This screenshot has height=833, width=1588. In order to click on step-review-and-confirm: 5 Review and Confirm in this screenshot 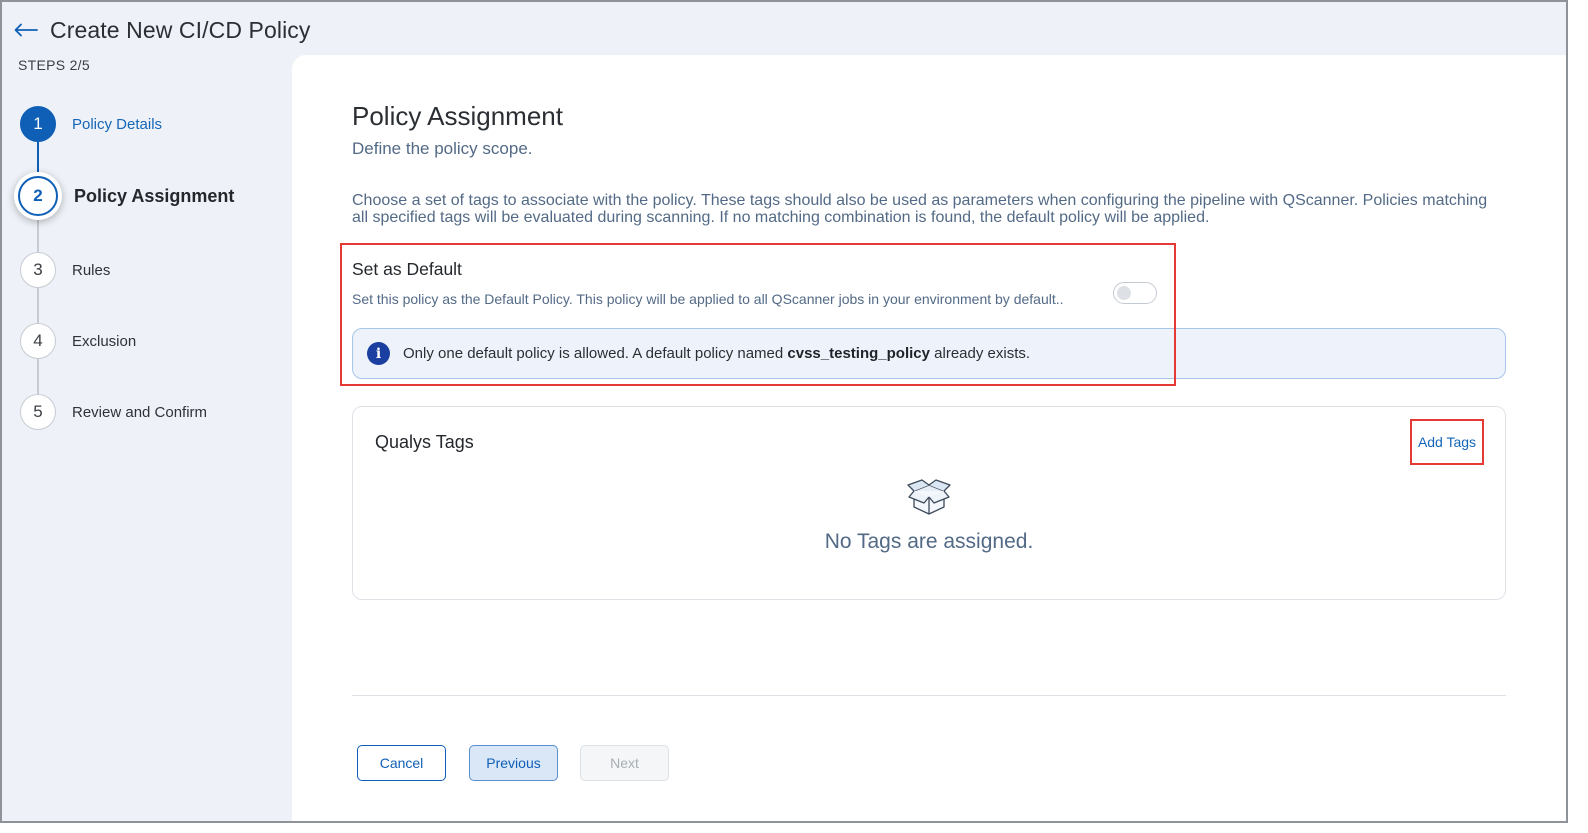, I will do `click(113, 412)`.